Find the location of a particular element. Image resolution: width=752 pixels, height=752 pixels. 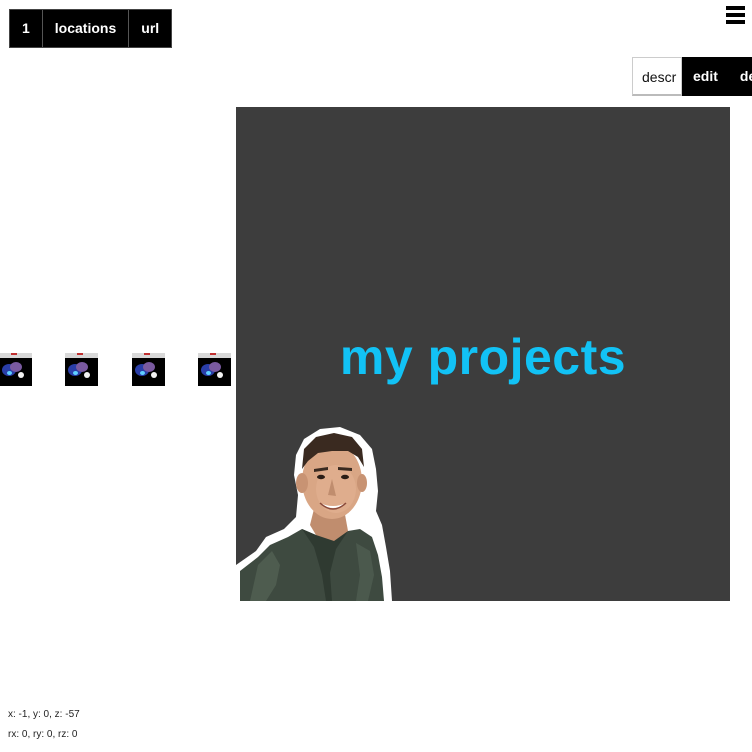

hamburger-icon is located at coordinates (735, 16).